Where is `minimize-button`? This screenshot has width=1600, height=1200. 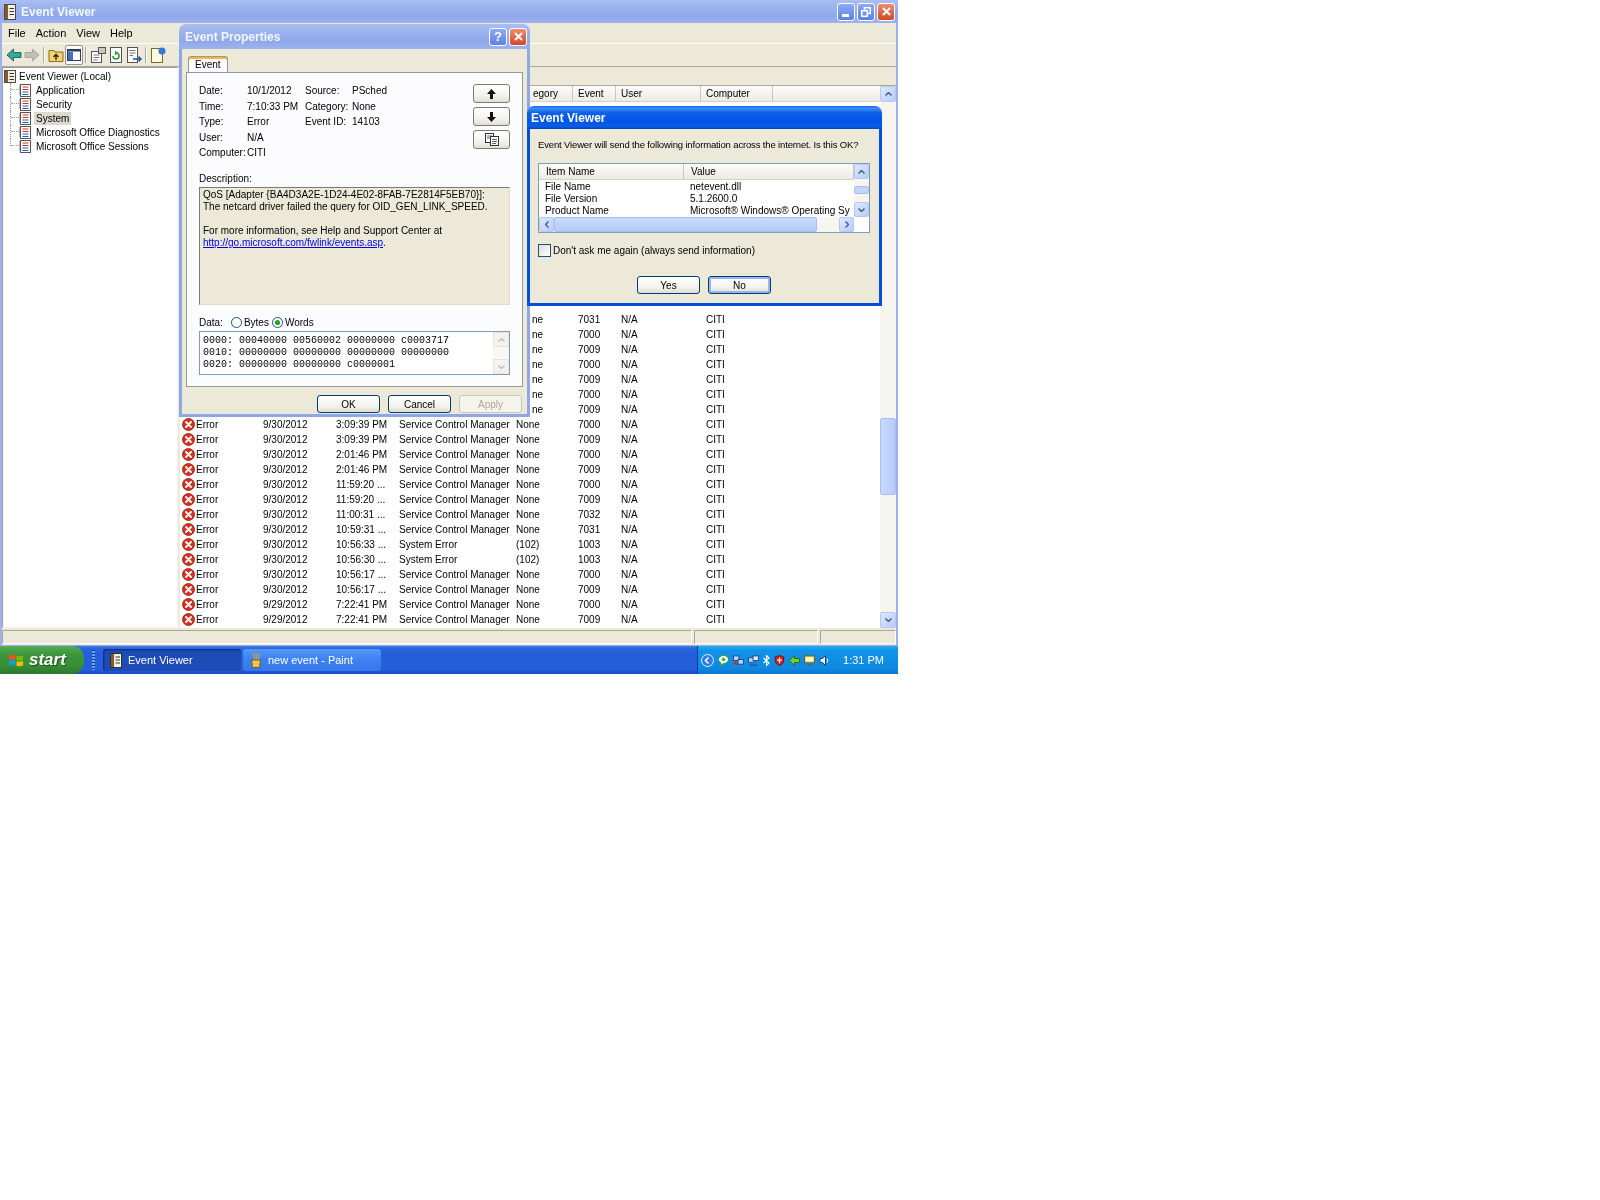
minimize-button is located at coordinates (846, 11).